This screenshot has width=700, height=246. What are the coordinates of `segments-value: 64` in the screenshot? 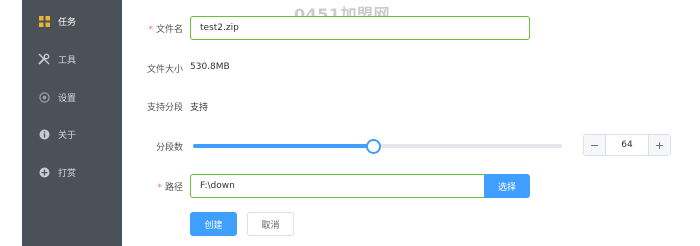 It's located at (627, 145).